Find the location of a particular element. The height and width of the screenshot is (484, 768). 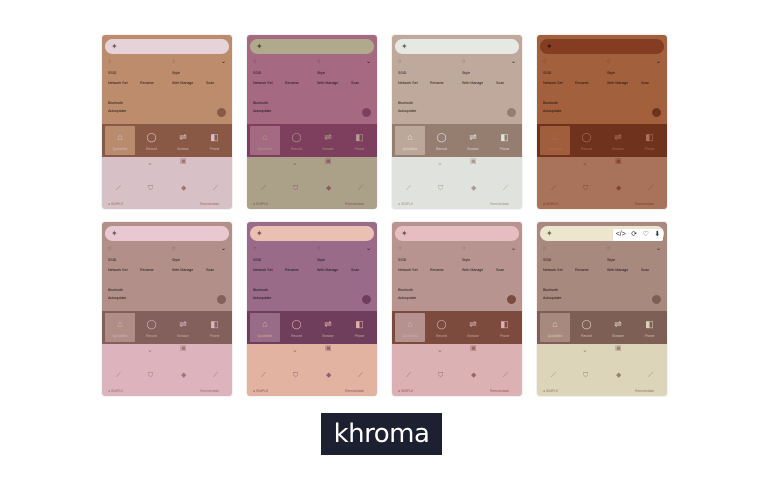

khroma-logo: khroma is located at coordinates (381, 434).